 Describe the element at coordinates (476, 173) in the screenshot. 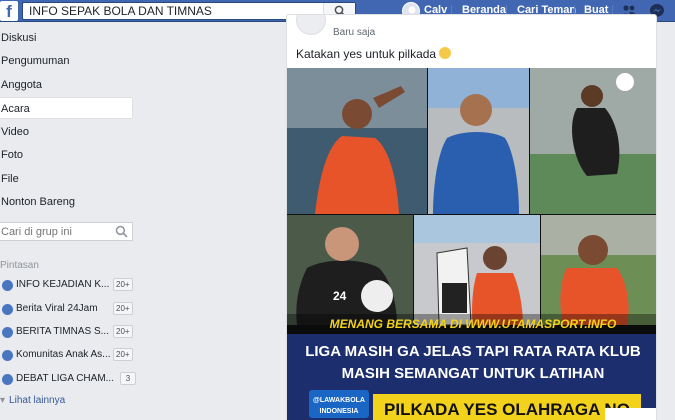

I see `blue-kit-player` at that location.